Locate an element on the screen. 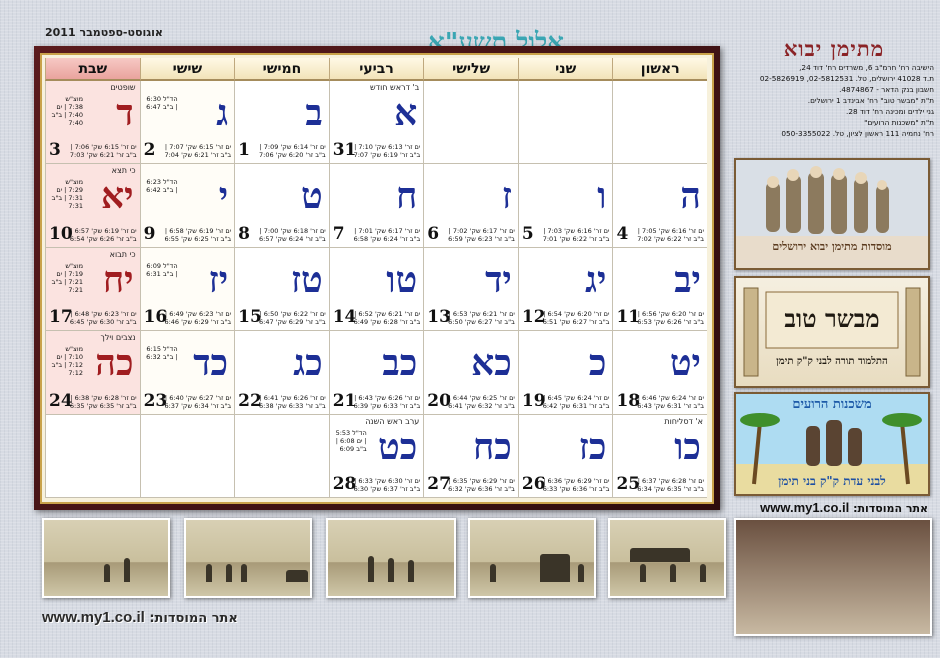  gregorian-date: 14 is located at coordinates (344, 317).